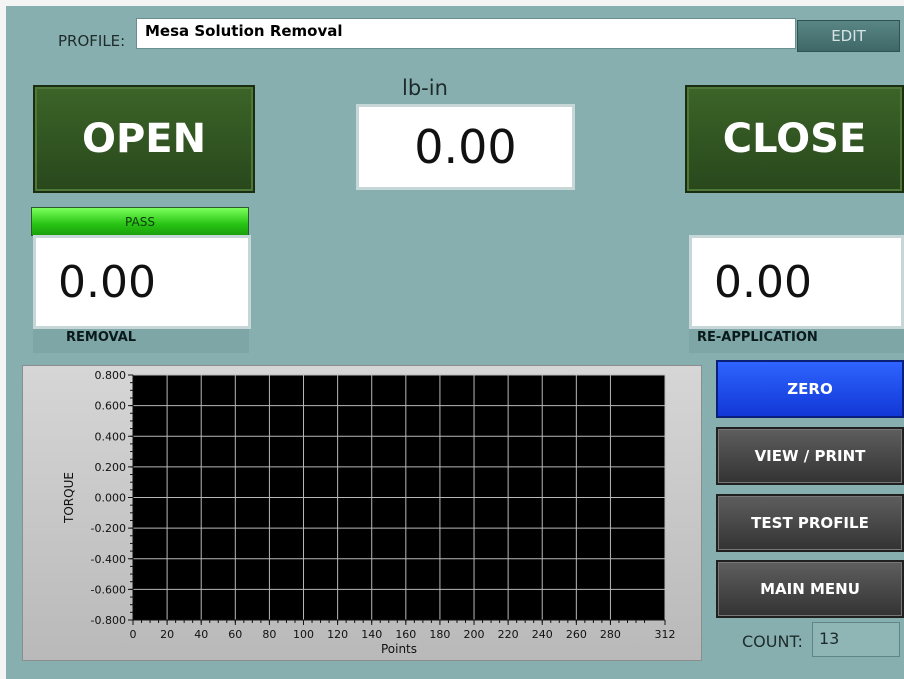 The width and height of the screenshot is (904, 679). I want to click on x-tick-label: 100, so click(303, 634).